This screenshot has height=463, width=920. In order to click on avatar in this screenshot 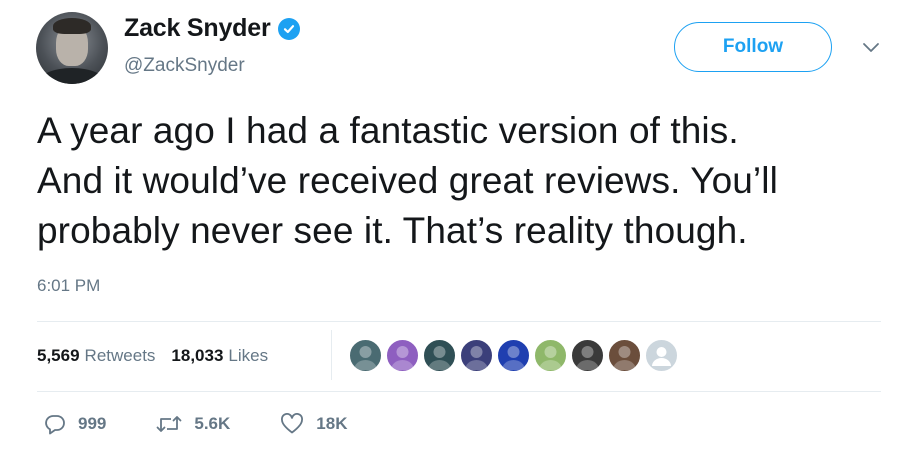, I will do `click(72, 48)`.